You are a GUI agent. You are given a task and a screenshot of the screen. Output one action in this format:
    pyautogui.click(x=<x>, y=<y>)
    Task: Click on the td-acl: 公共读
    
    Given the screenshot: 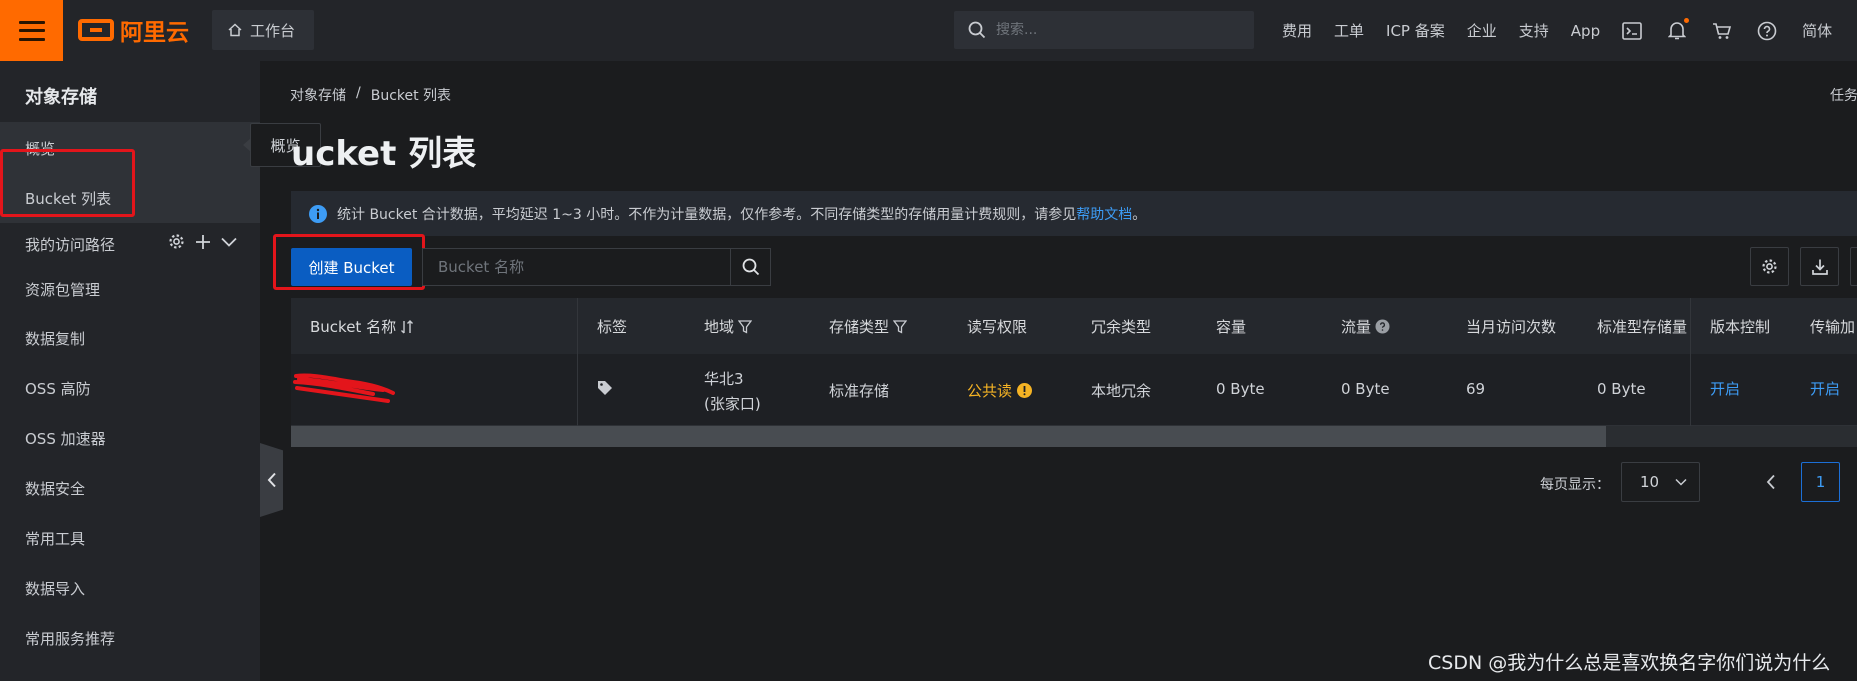 What is the action you would take?
    pyautogui.click(x=1000, y=390)
    